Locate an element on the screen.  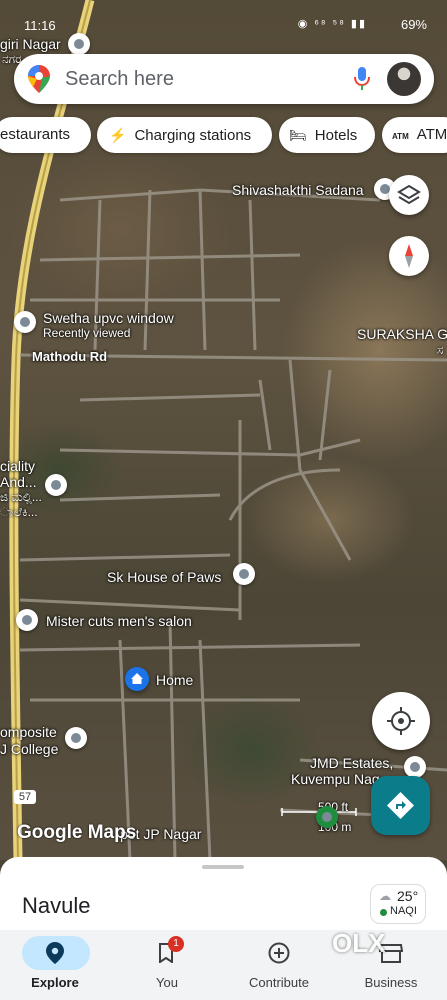
map-label-ciality: ciality is located at coordinates (17, 466).